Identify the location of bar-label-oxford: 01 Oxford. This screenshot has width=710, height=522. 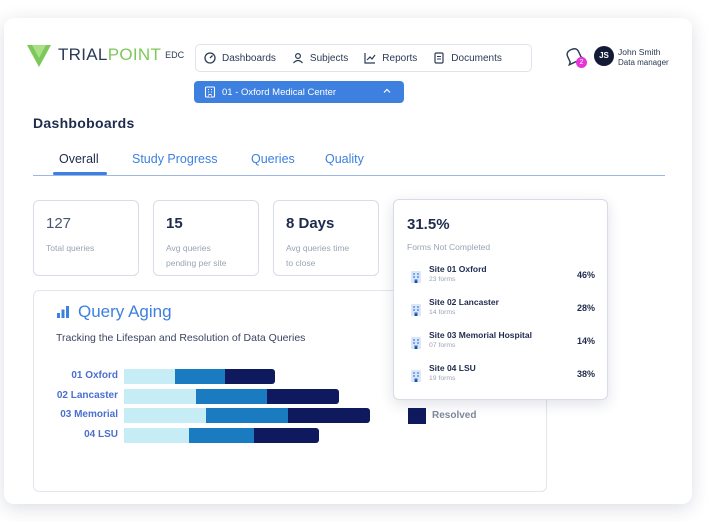
(94, 375).